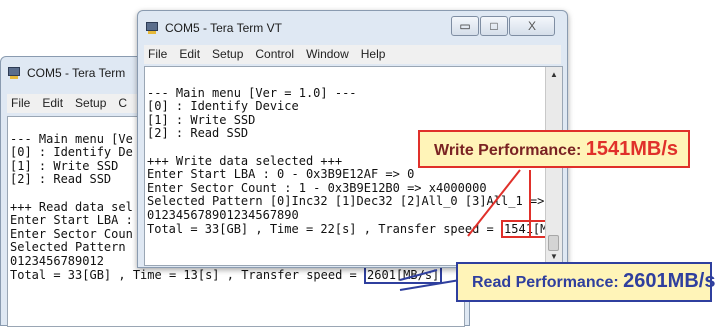 This screenshot has height=327, width=718. What do you see at coordinates (327, 54) in the screenshot?
I see `menu-window: Window` at bounding box center [327, 54].